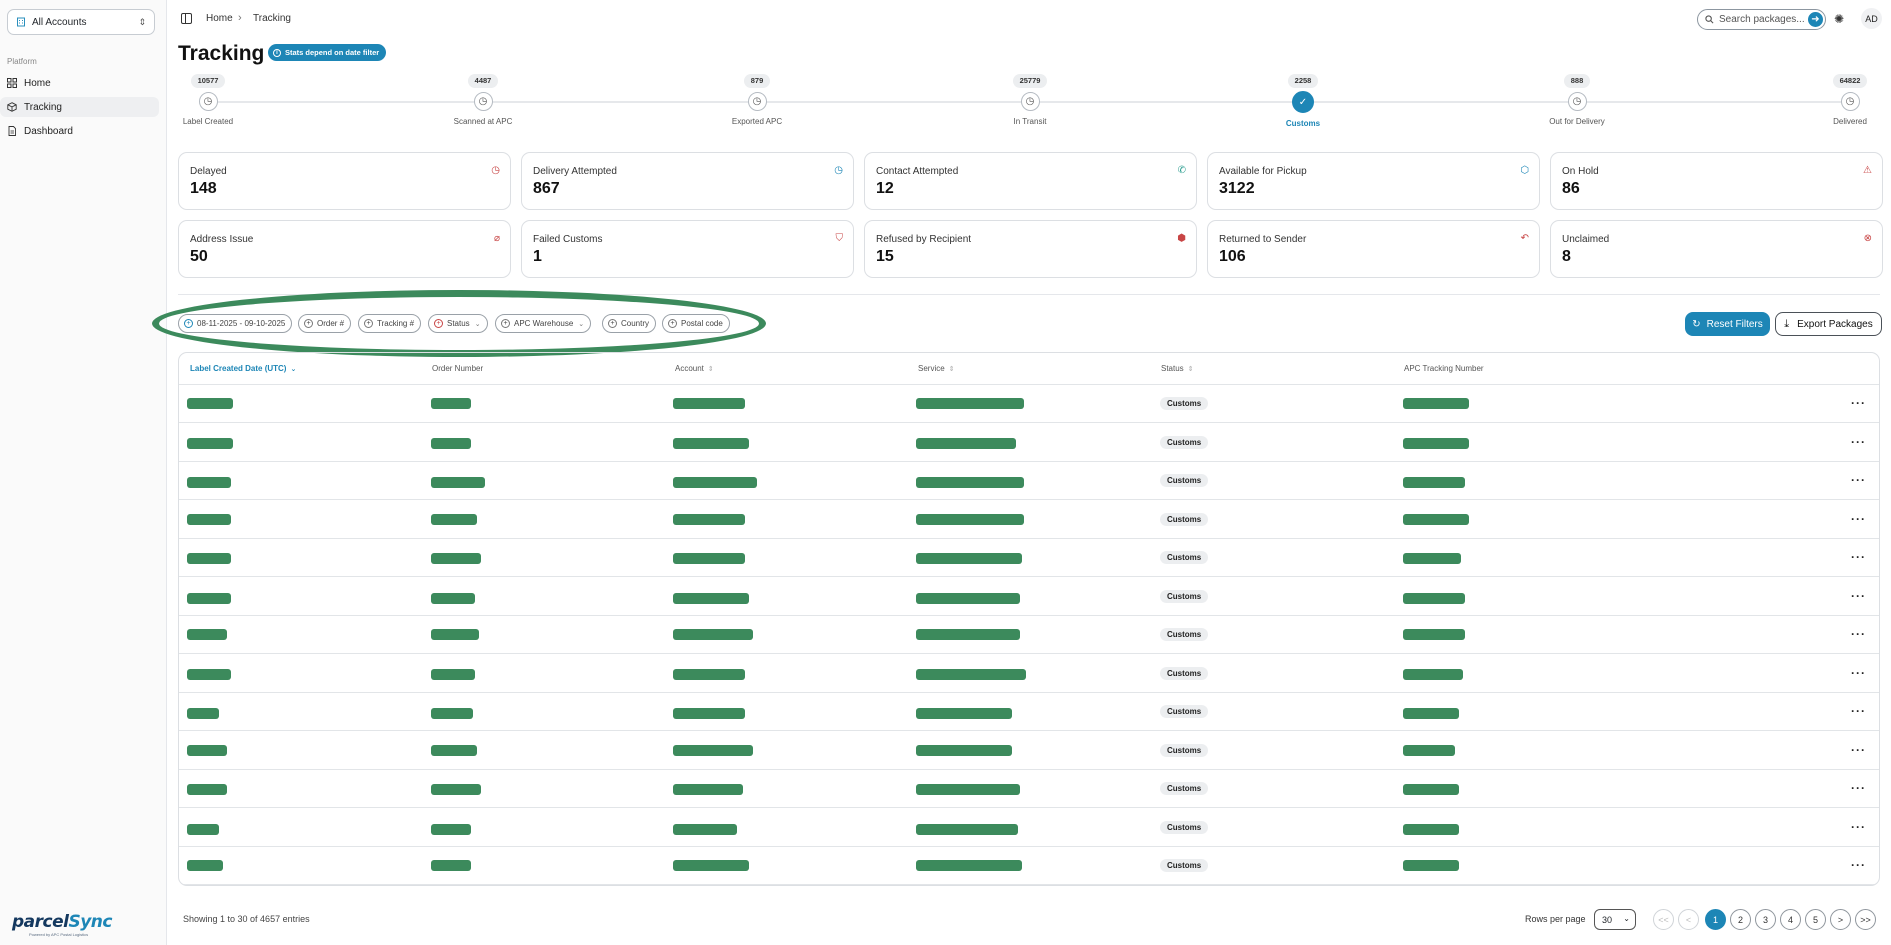  What do you see at coordinates (1840, 919) in the screenshot?
I see `pagination-next-button: >` at bounding box center [1840, 919].